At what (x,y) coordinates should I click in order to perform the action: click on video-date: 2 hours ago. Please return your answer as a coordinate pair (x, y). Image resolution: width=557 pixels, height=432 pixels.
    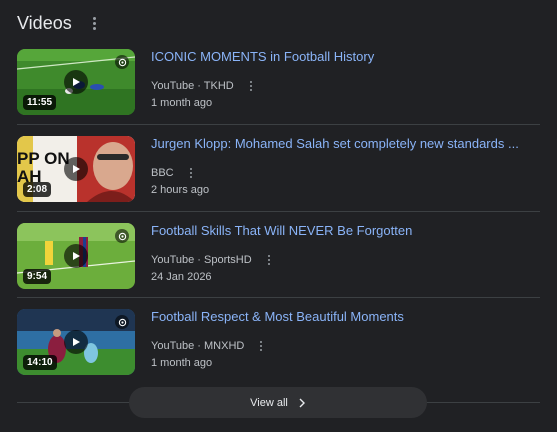
    Looking at the image, I should click on (180, 190).